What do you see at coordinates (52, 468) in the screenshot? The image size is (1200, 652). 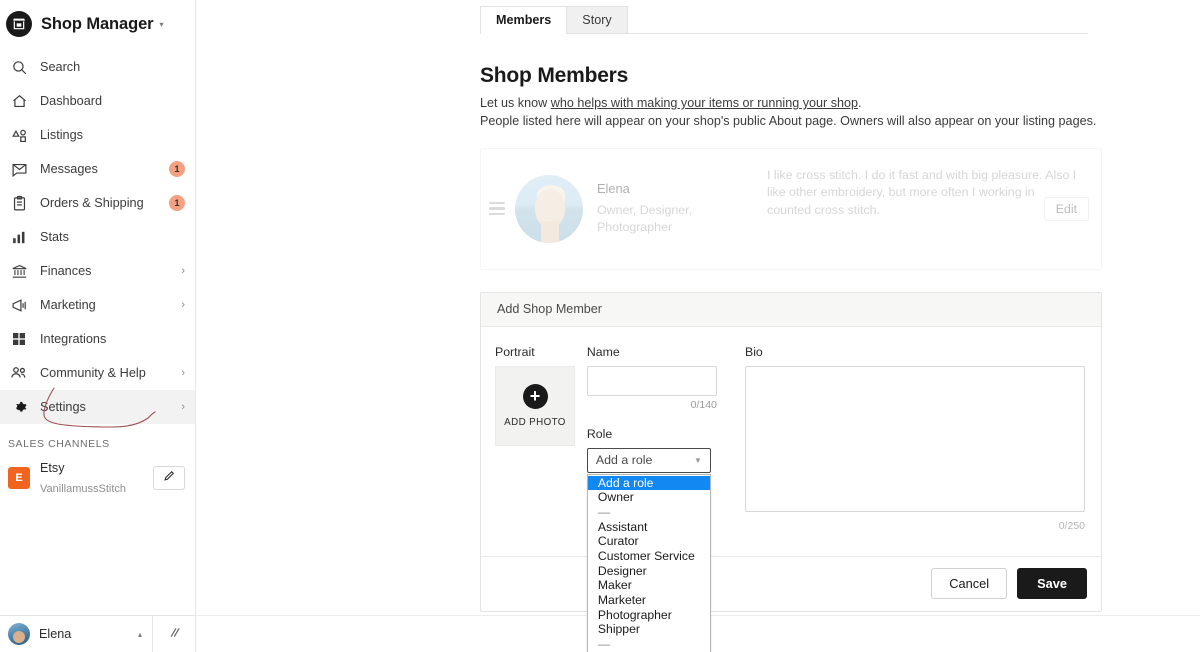 I see `channel-name: Etsy` at bounding box center [52, 468].